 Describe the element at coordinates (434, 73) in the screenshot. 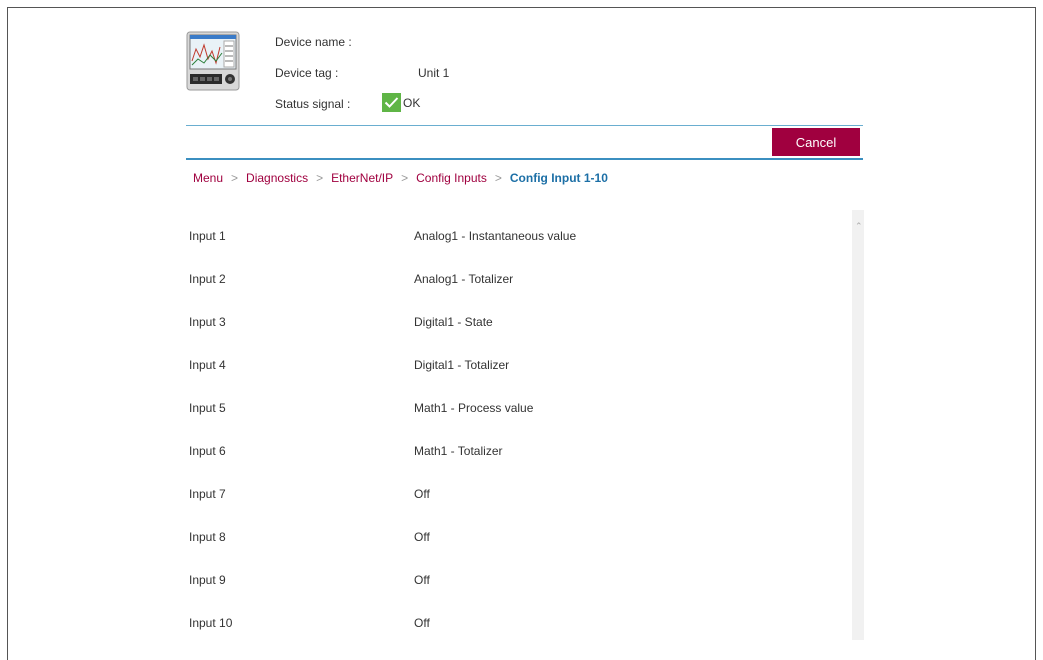

I see `device-tag-value: Unit 1` at that location.